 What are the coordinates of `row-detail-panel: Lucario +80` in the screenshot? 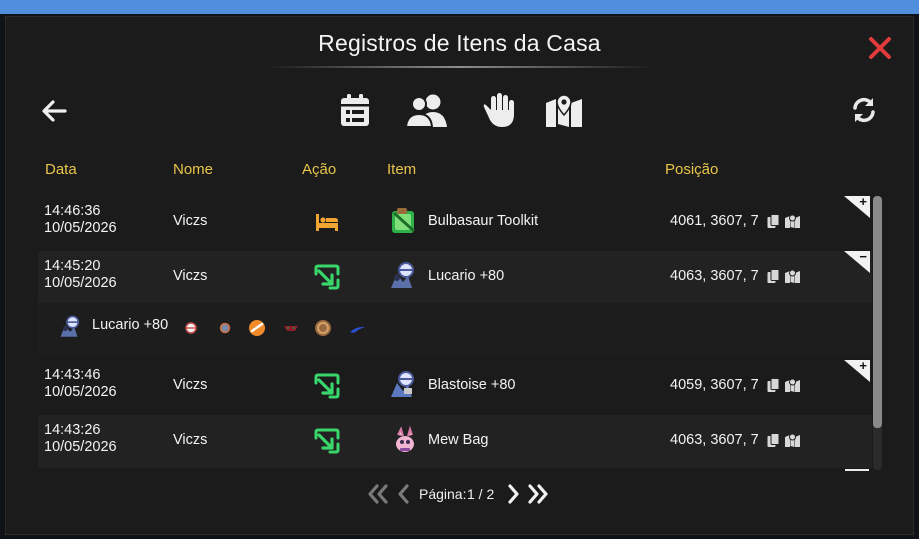 It's located at (455, 329).